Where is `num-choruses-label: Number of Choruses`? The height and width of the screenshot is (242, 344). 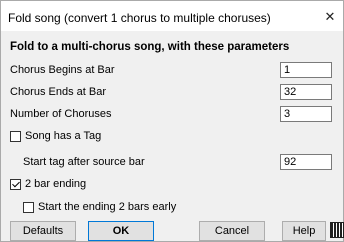
num-choruses-label: Number of Choruses is located at coordinates (61, 114).